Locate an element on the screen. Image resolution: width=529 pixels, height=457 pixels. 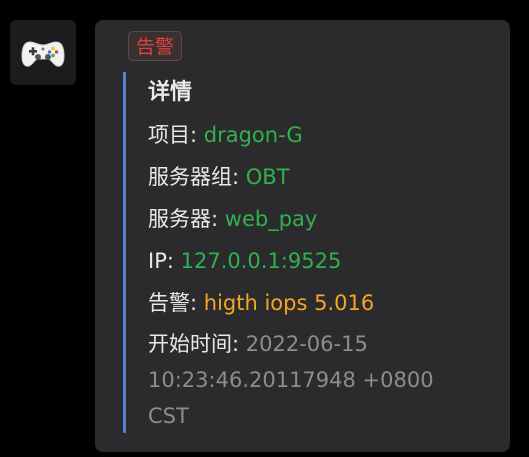
avatar is located at coordinates (43, 52).